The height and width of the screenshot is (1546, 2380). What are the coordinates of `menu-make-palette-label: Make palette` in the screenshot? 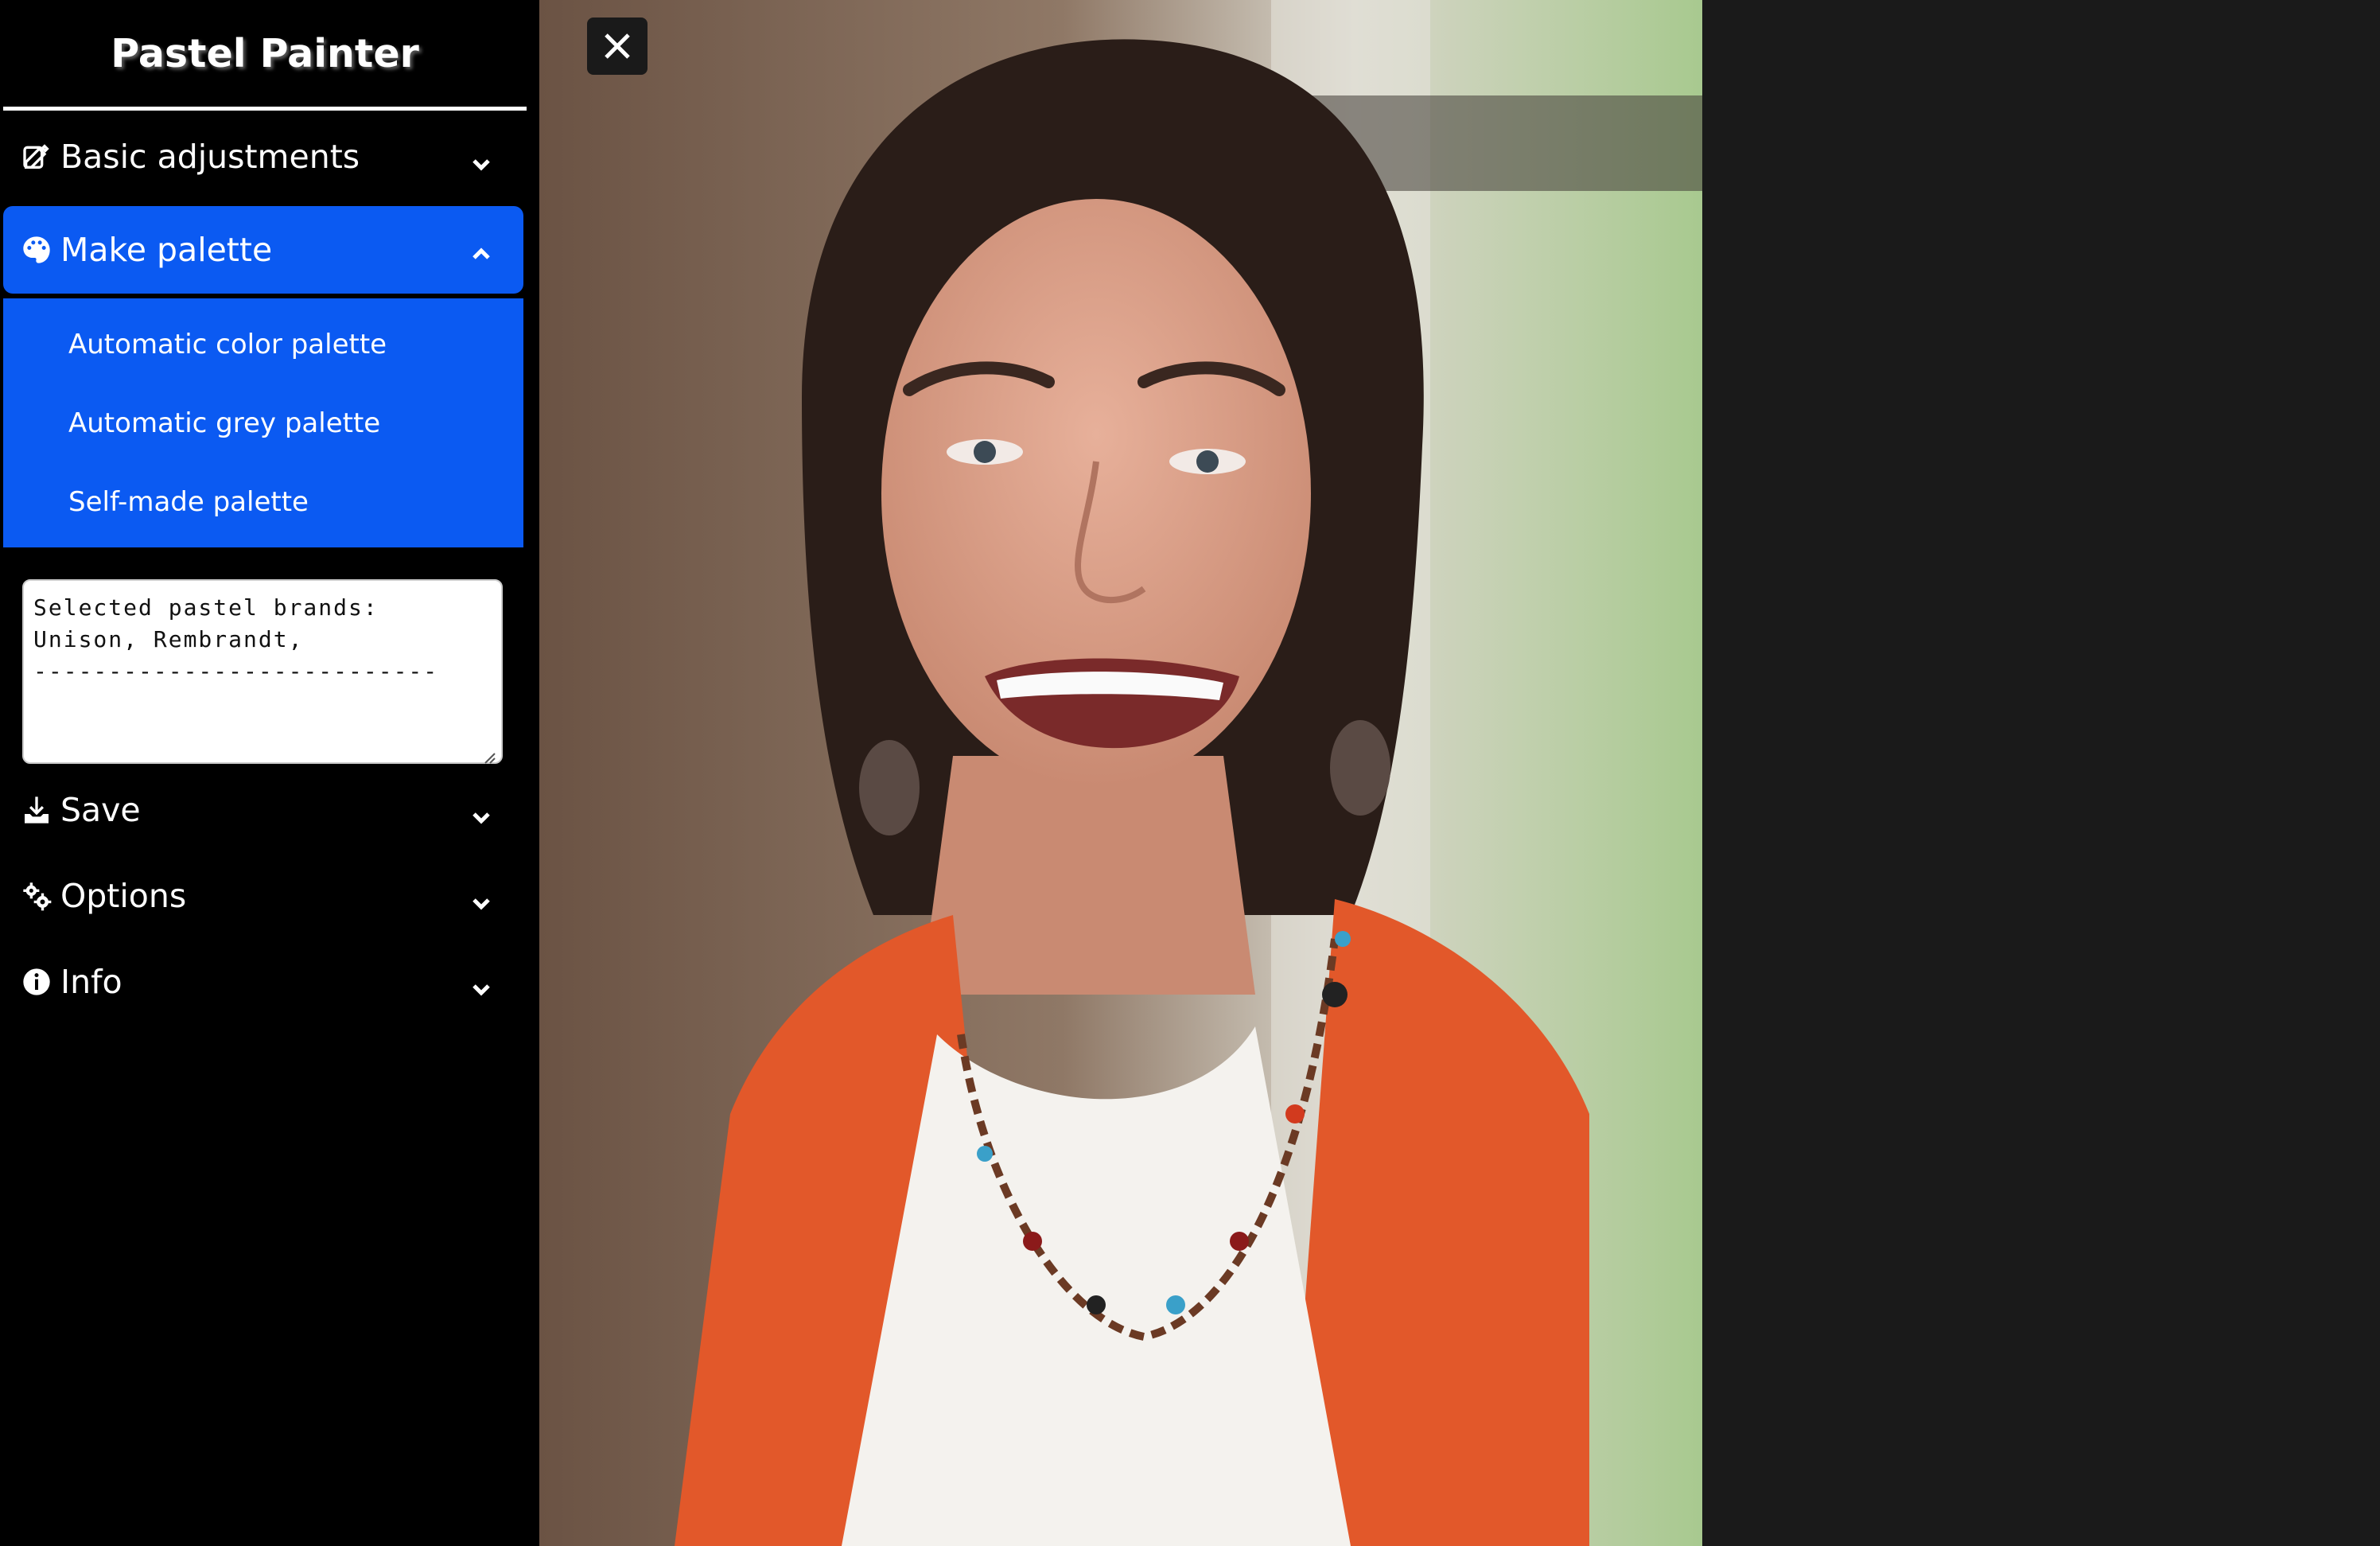 It's located at (166, 250).